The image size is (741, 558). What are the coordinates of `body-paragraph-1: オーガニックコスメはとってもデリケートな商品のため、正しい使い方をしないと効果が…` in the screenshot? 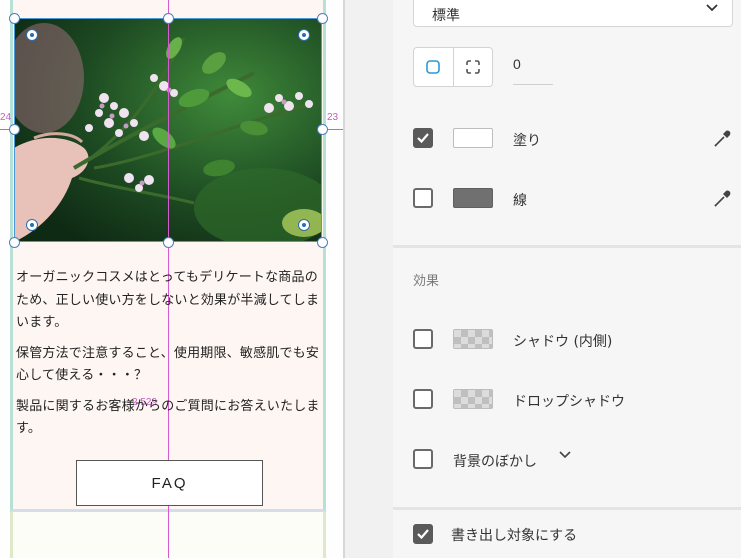 It's located at (168, 299).